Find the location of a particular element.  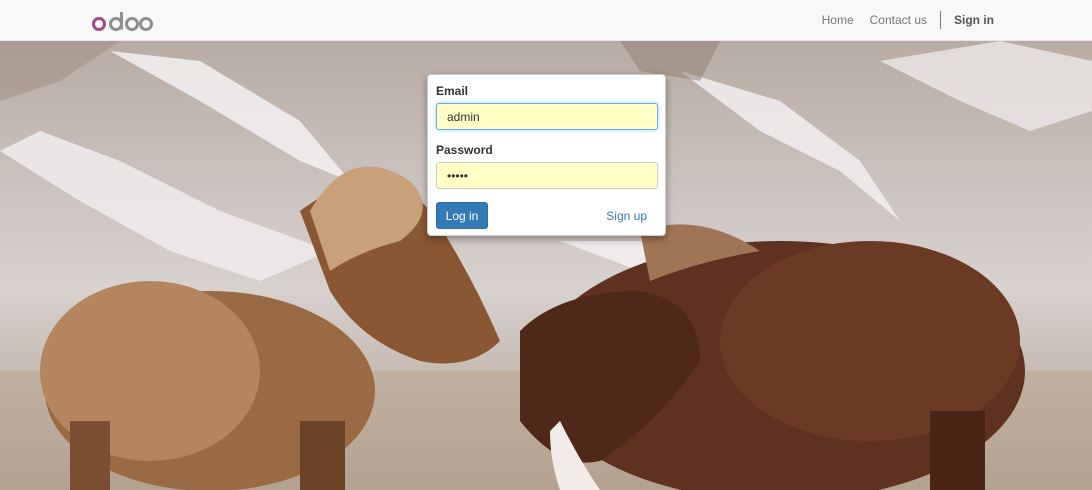

login-button: Log in is located at coordinates (462, 215).